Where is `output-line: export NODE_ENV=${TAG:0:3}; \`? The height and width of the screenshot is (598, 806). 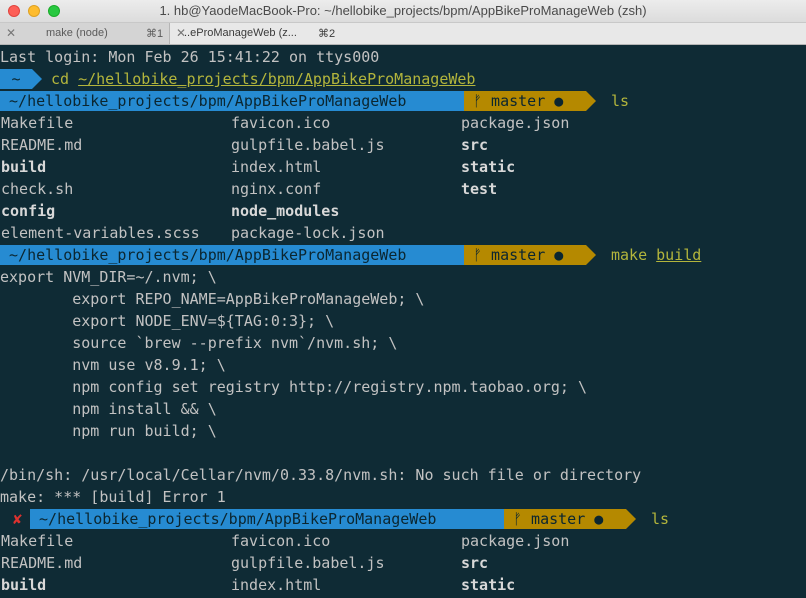
output-line: export NODE_ENV=${TAG:0:3}; \ is located at coordinates (167, 321).